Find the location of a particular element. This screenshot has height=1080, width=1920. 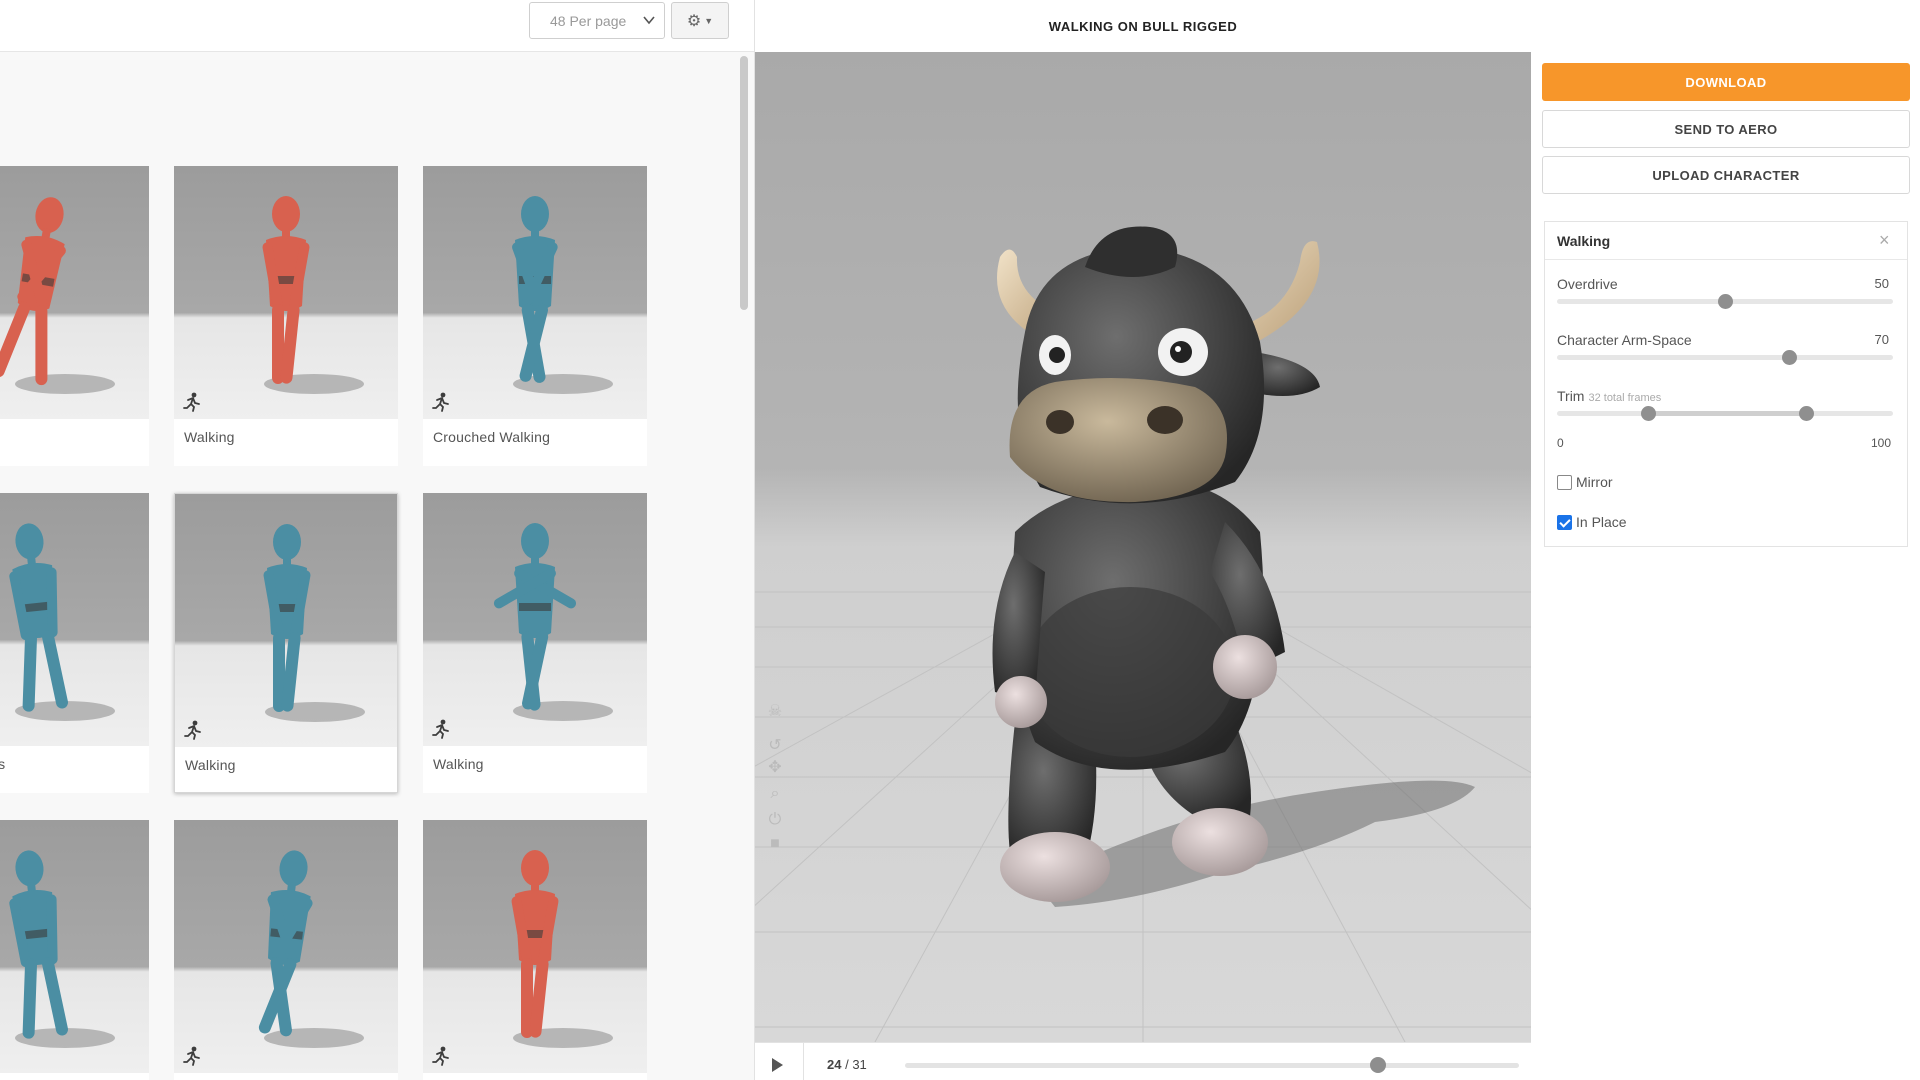

animation-card: Backwards is located at coordinates (74, 643).